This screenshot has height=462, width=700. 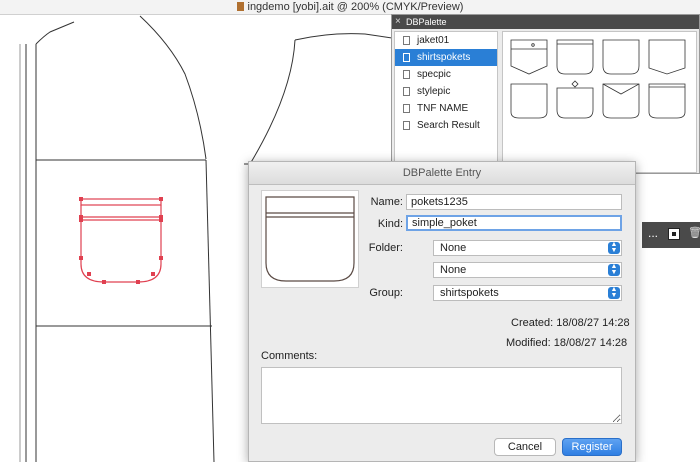 I want to click on modified-value: 18/08/27 14:28, so click(x=590, y=343).